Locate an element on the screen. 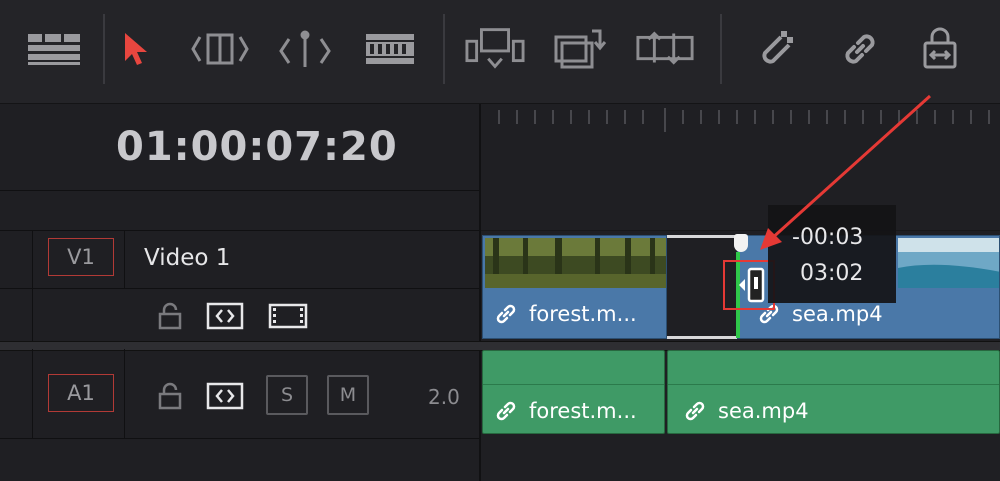  audio-track-badge: A1 is located at coordinates (81, 393).